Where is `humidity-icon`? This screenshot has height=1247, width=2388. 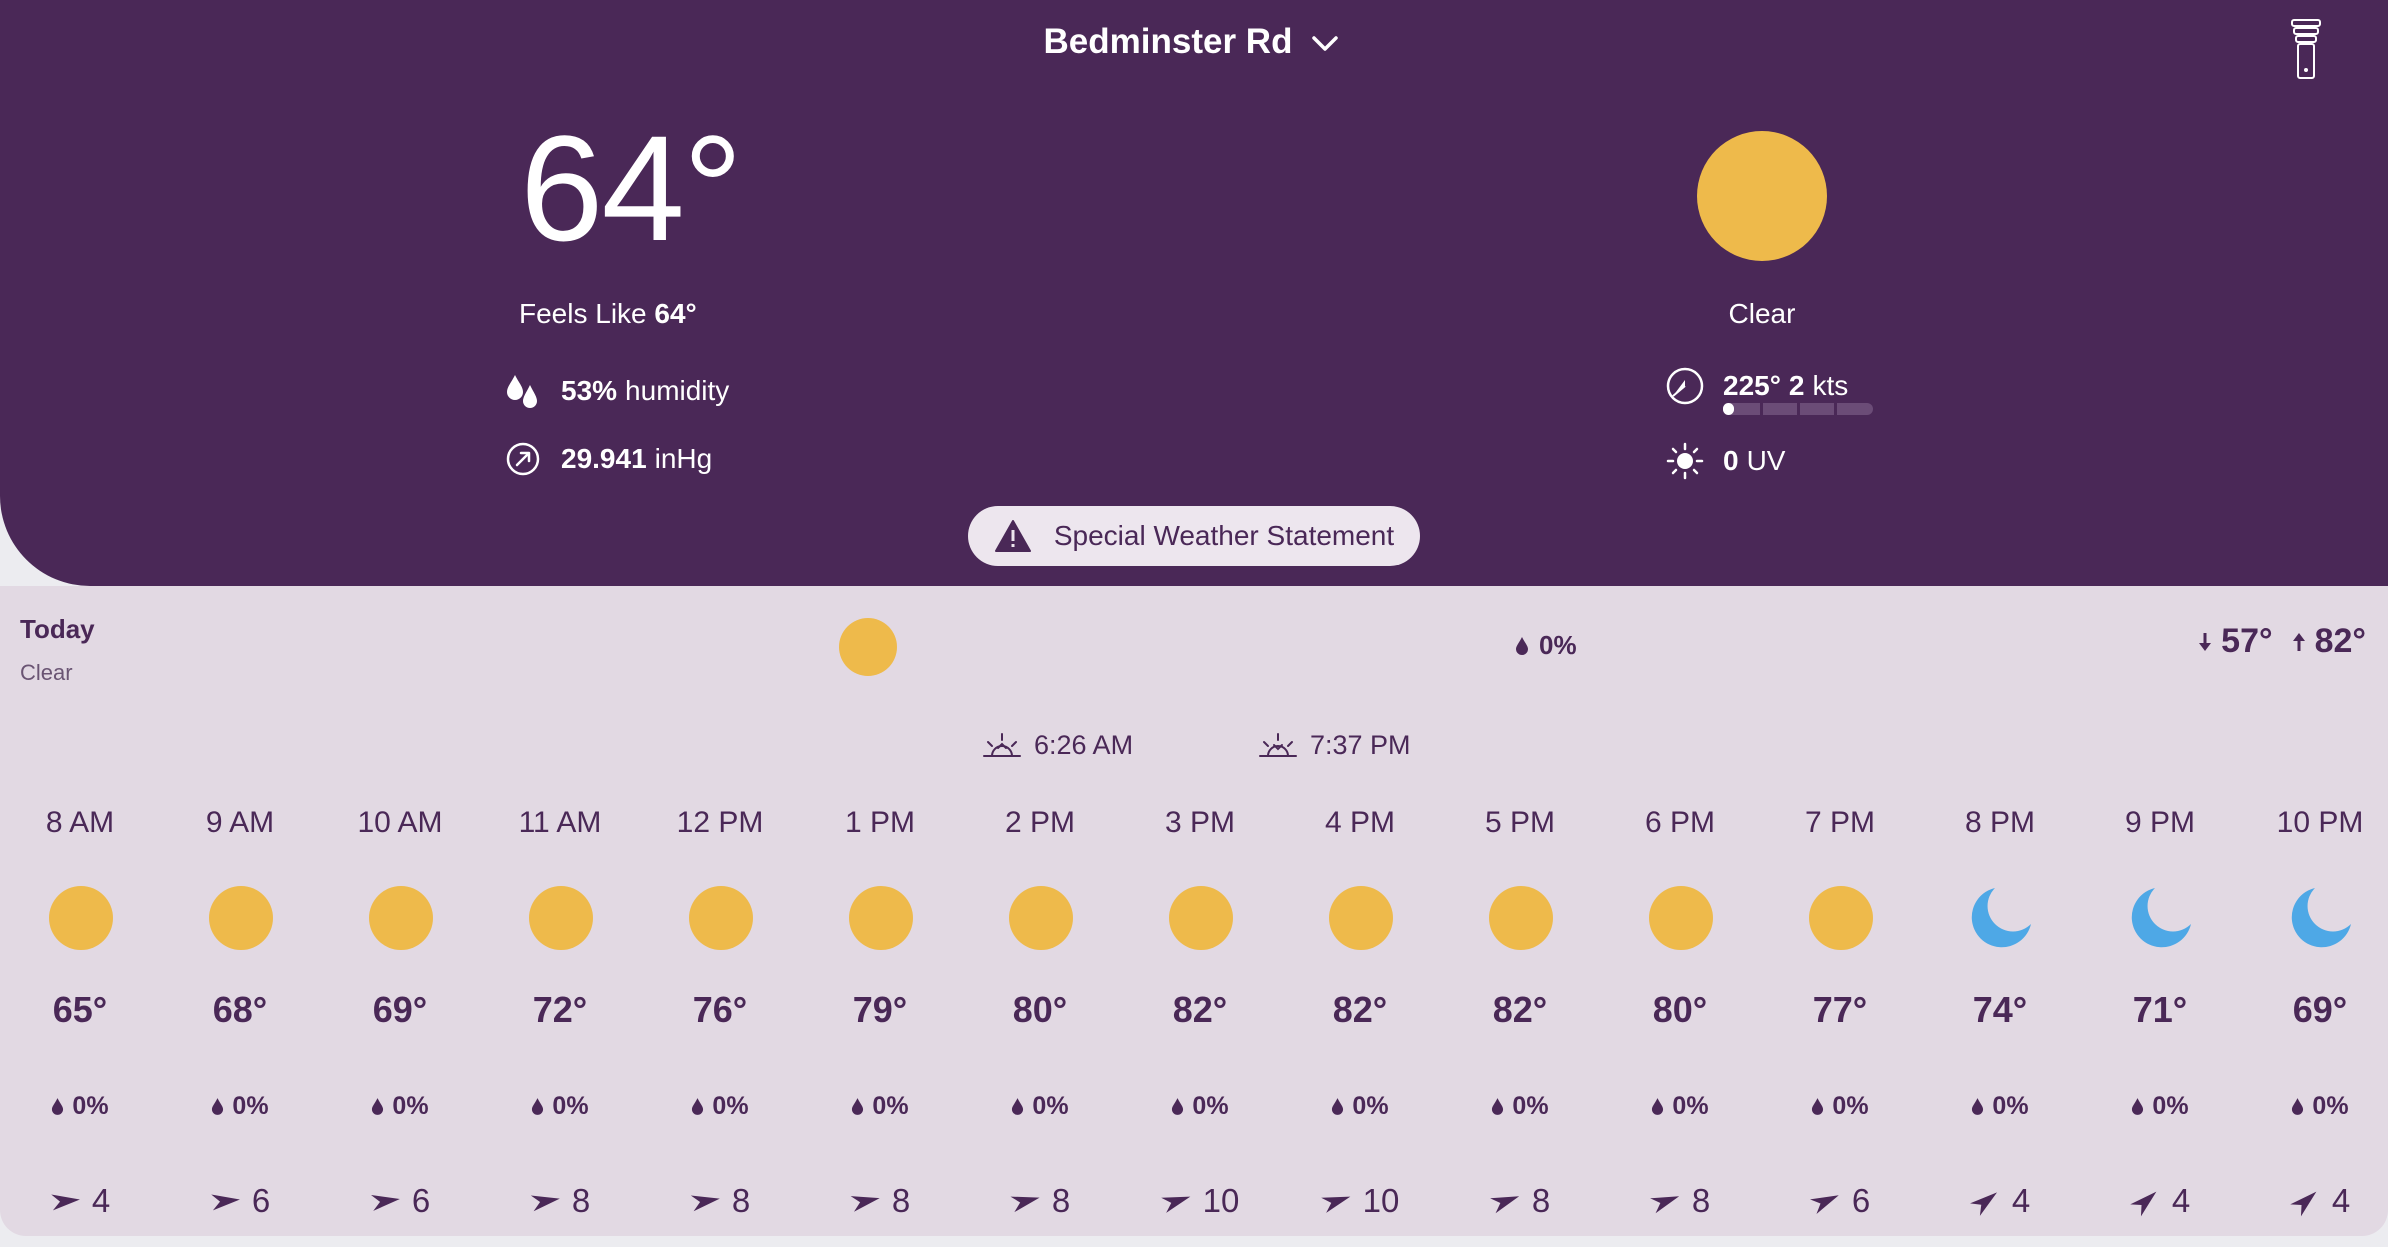
humidity-icon is located at coordinates (522, 391).